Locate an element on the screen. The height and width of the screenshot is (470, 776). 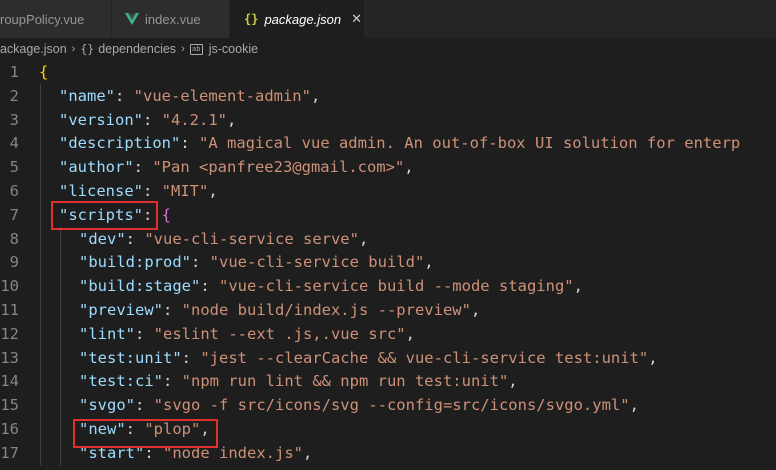
code-token: "Pan <panfree23@gmail.com>" is located at coordinates (278, 167).